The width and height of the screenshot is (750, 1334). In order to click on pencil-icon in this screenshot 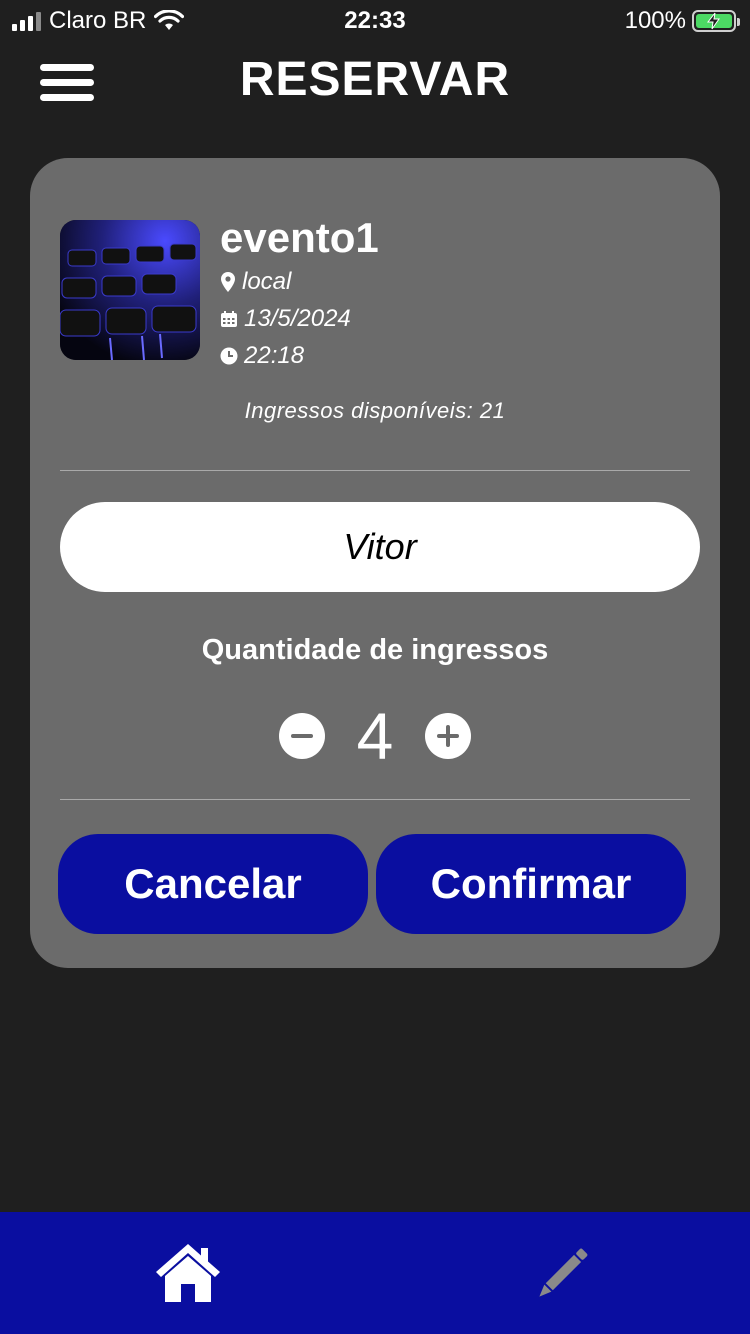, I will do `click(563, 1272)`.